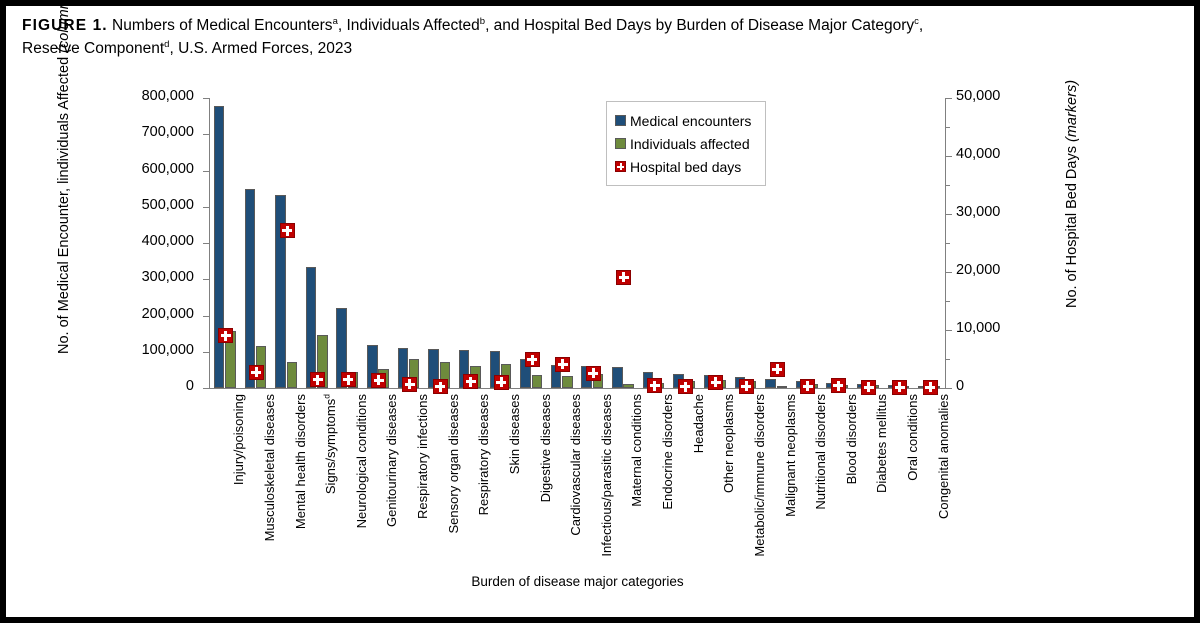 The image size is (1200, 623). What do you see at coordinates (637, 450) in the screenshot?
I see `x-axis-tick-label: Maternal conditions` at bounding box center [637, 450].